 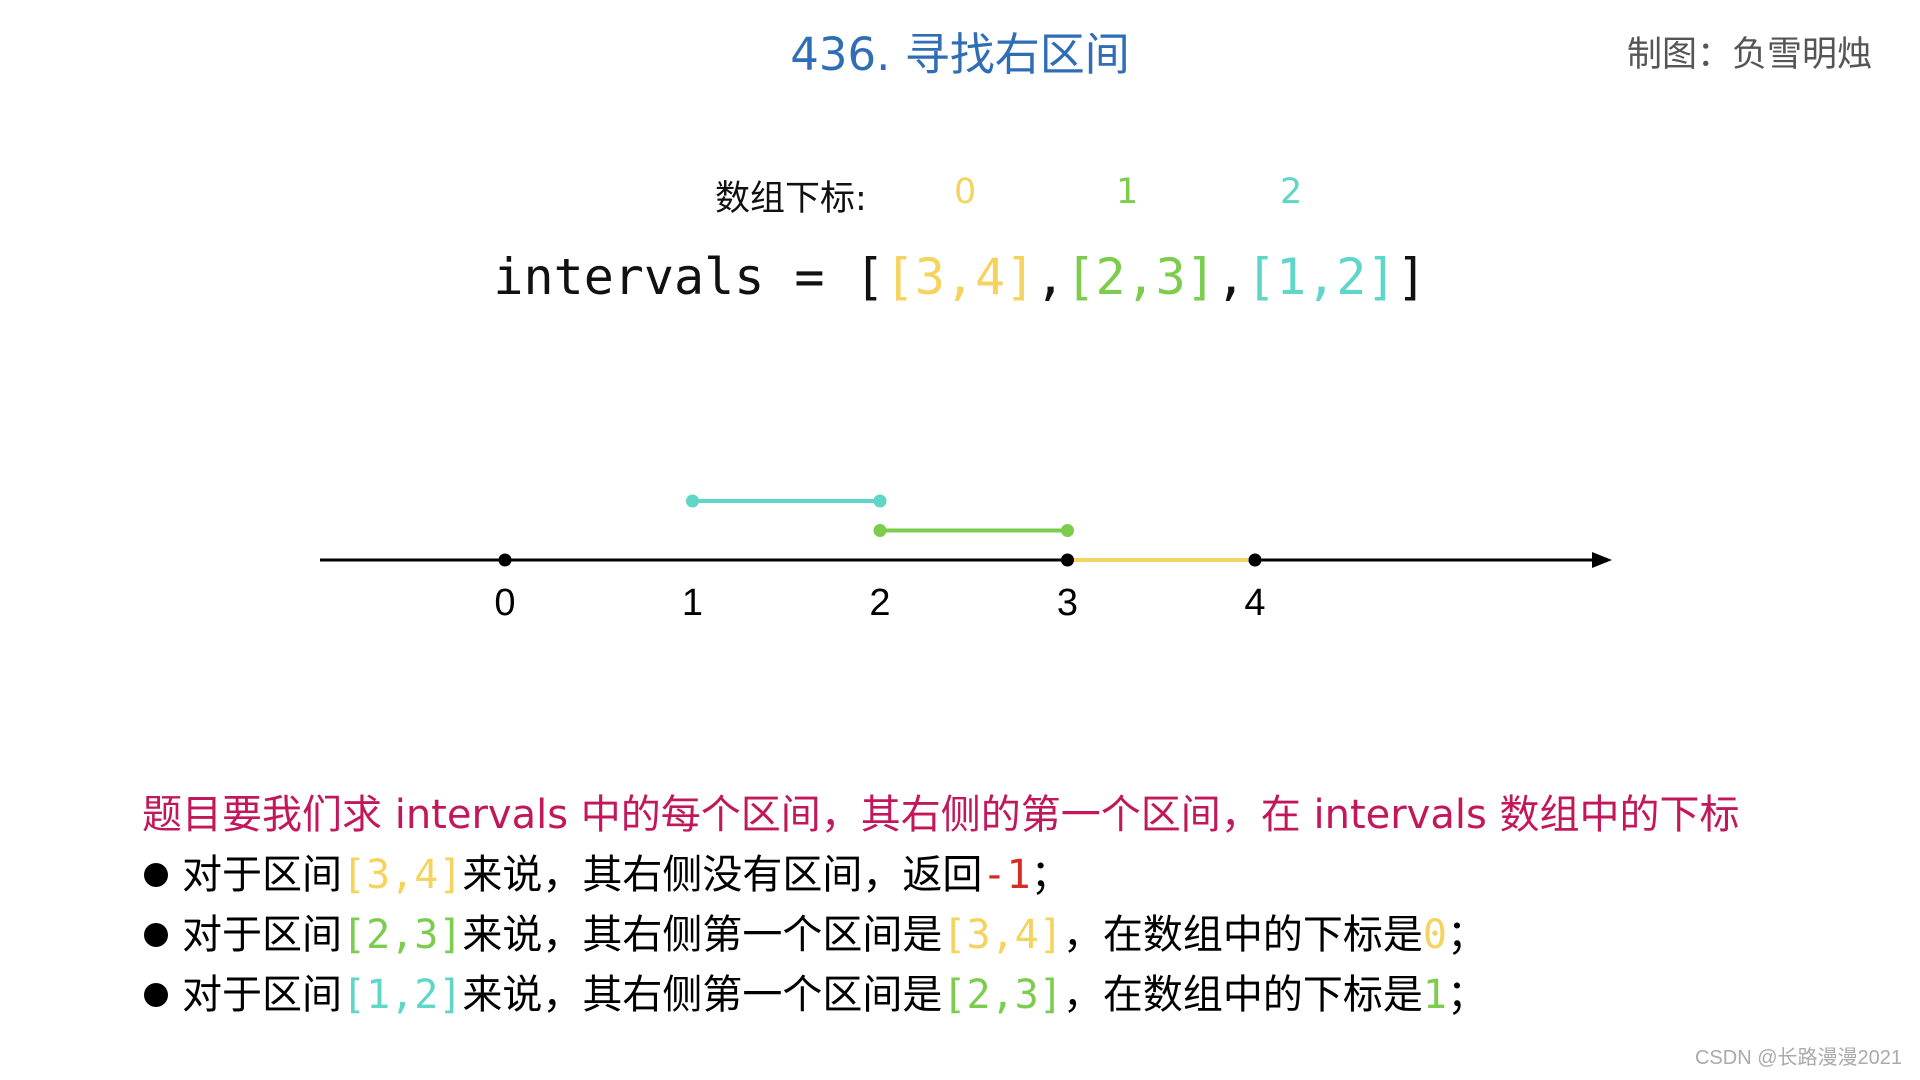 What do you see at coordinates (504, 603) in the screenshot?
I see `axis-tick-label: 0` at bounding box center [504, 603].